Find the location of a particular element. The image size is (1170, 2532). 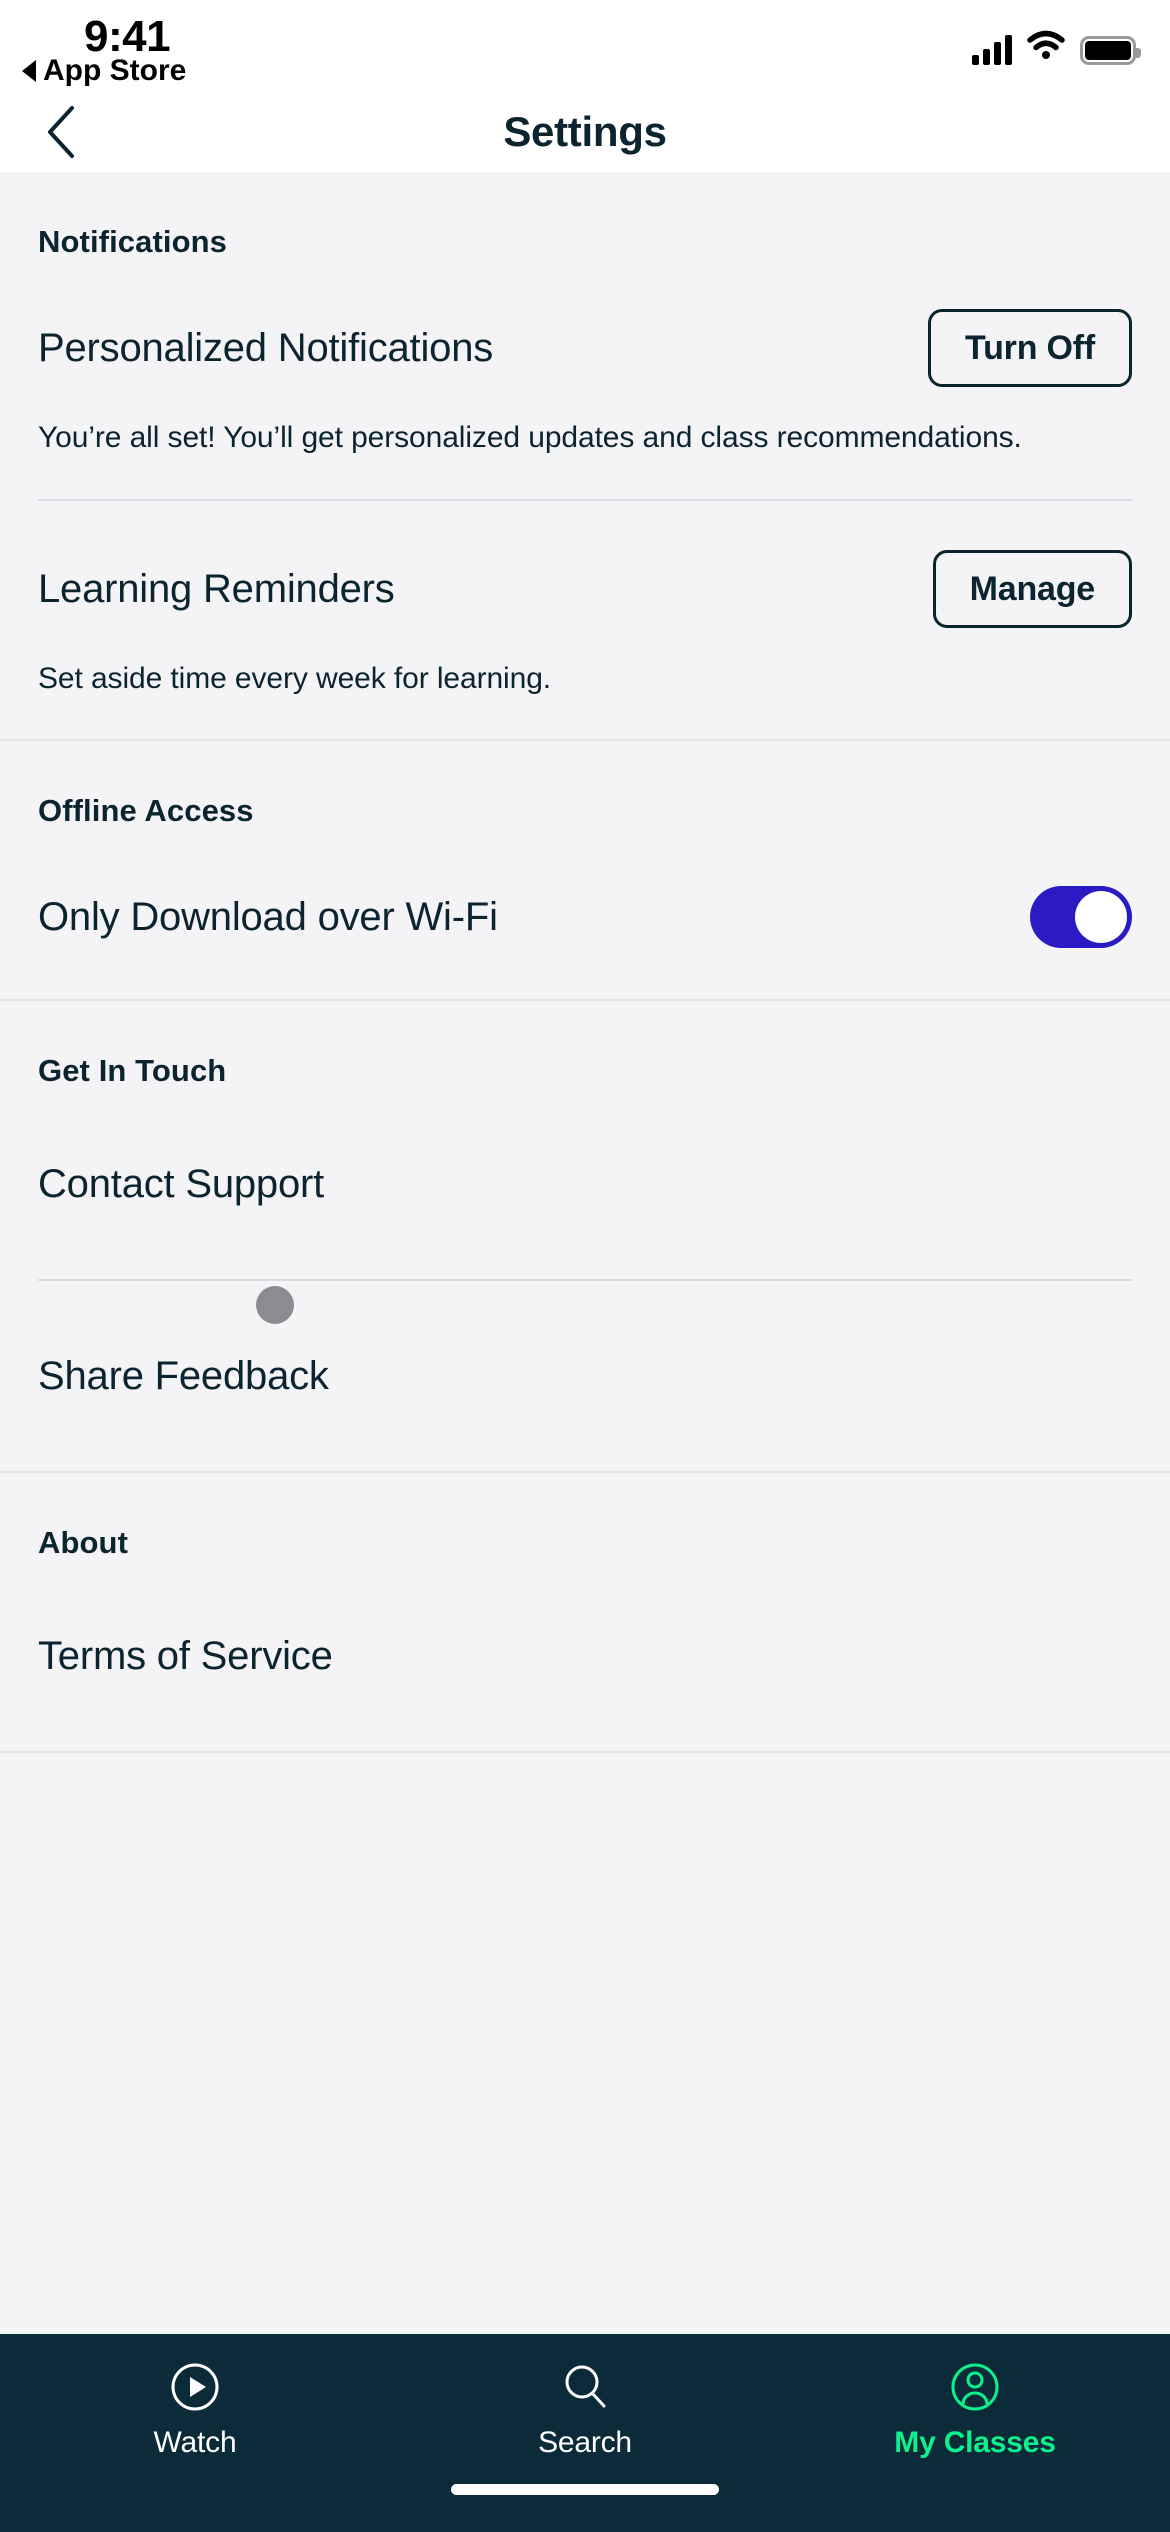

row-label-personalized-notifications: Personalized Notifications is located at coordinates (266, 348).